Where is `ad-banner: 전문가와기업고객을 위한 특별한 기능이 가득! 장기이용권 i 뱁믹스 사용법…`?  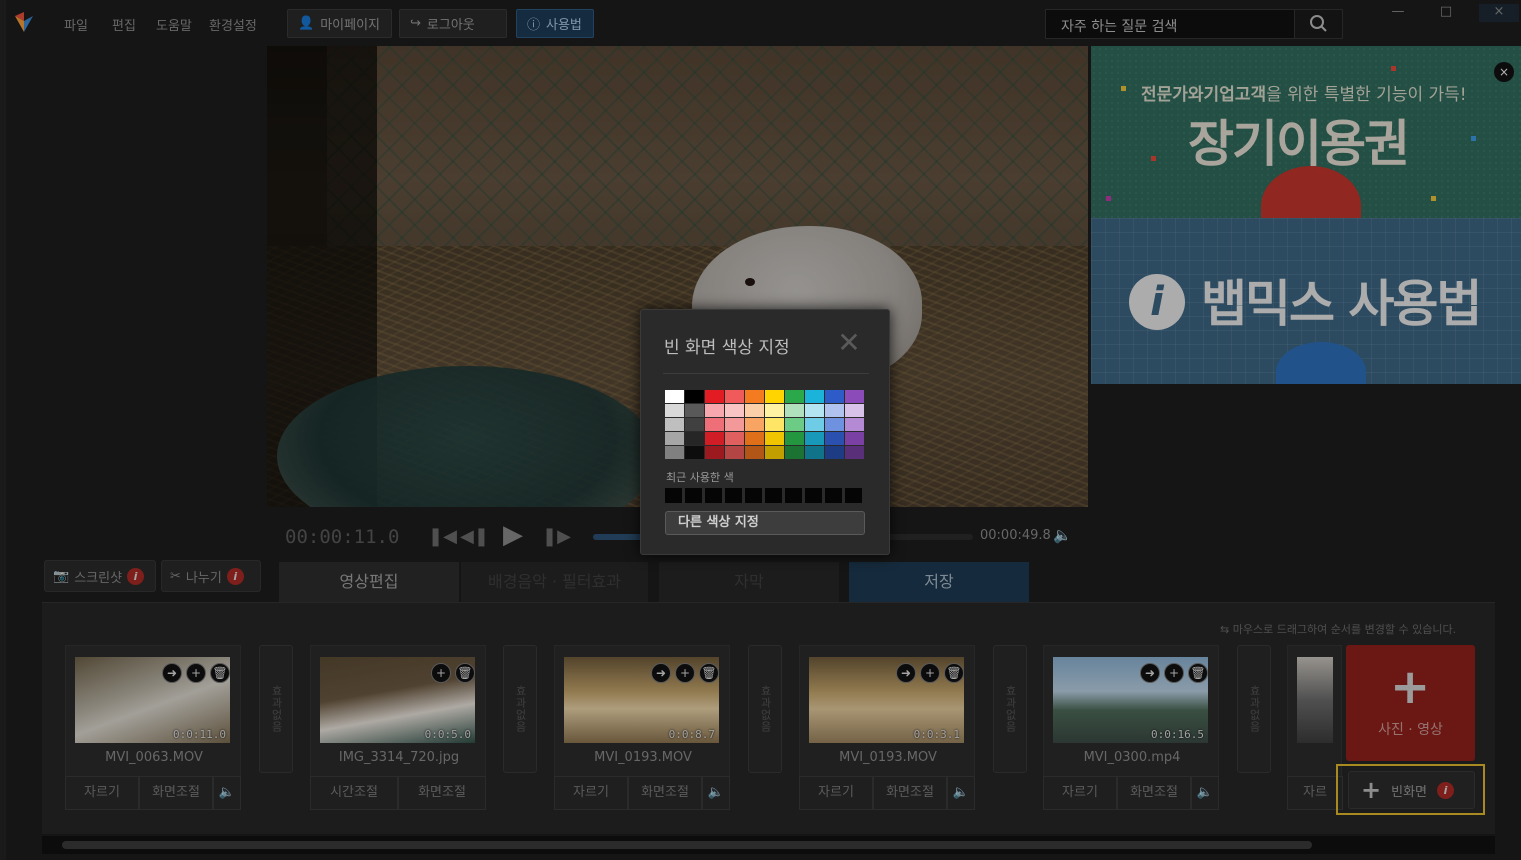 ad-banner: 전문가와기업고객을 위한 특별한 기능이 가득! 장기이용권 i 뱁믹스 사용법… is located at coordinates (1306, 215).